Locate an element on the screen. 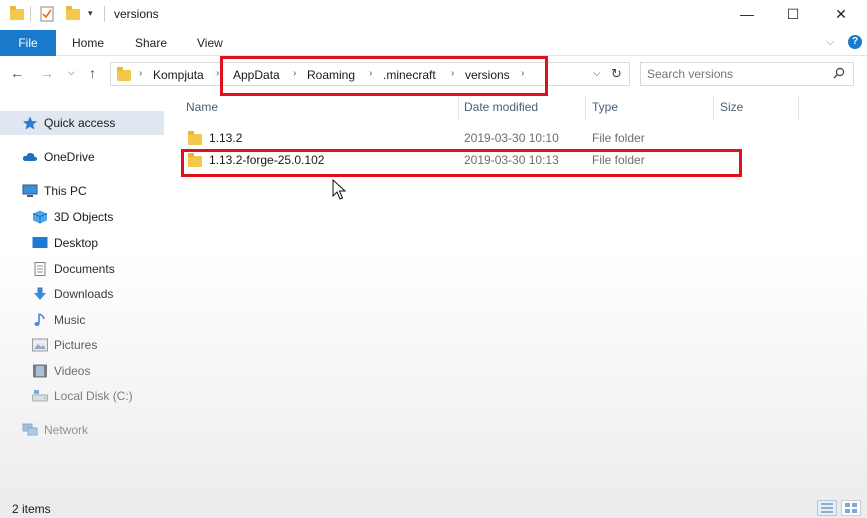  mouse-cursor-icon is located at coordinates (339, 189).